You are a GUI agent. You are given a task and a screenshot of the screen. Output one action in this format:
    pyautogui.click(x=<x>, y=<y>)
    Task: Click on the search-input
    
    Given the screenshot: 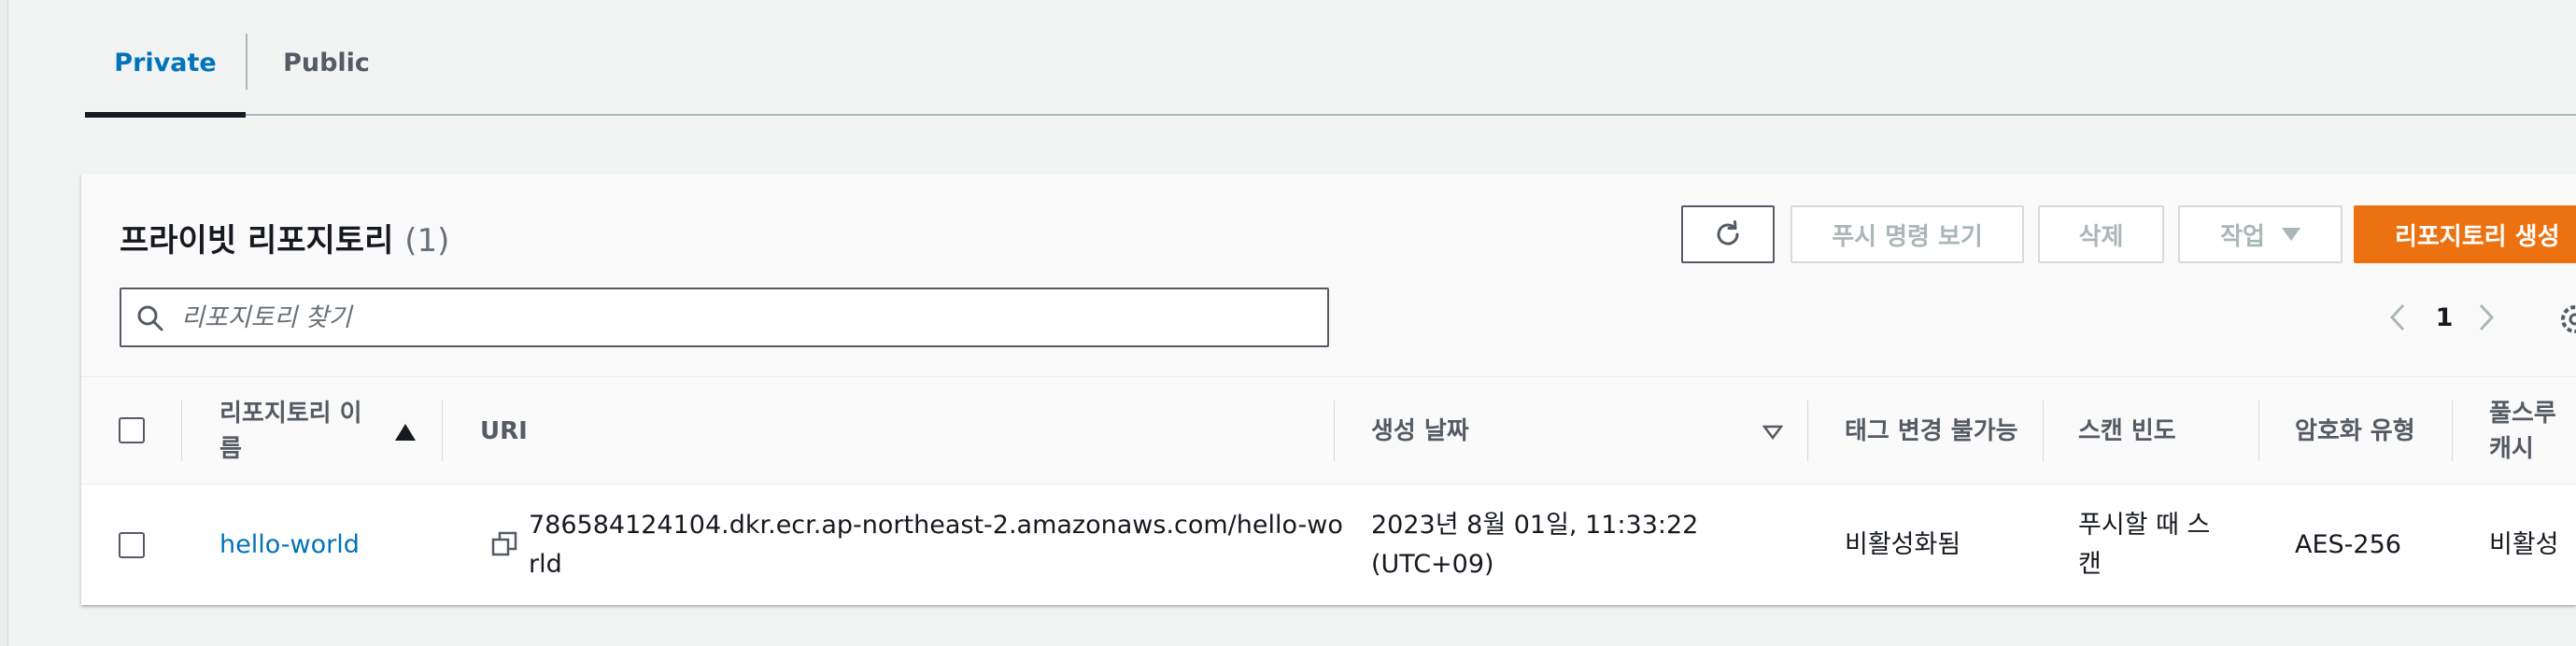 What is the action you would take?
    pyautogui.click(x=741, y=317)
    